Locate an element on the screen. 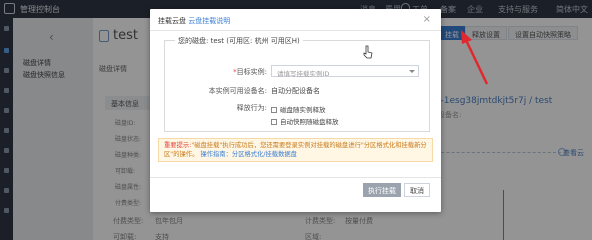 The width and height of the screenshot is (592, 240). checkbox-label: 磁盘随实例释放 is located at coordinates (303, 110).